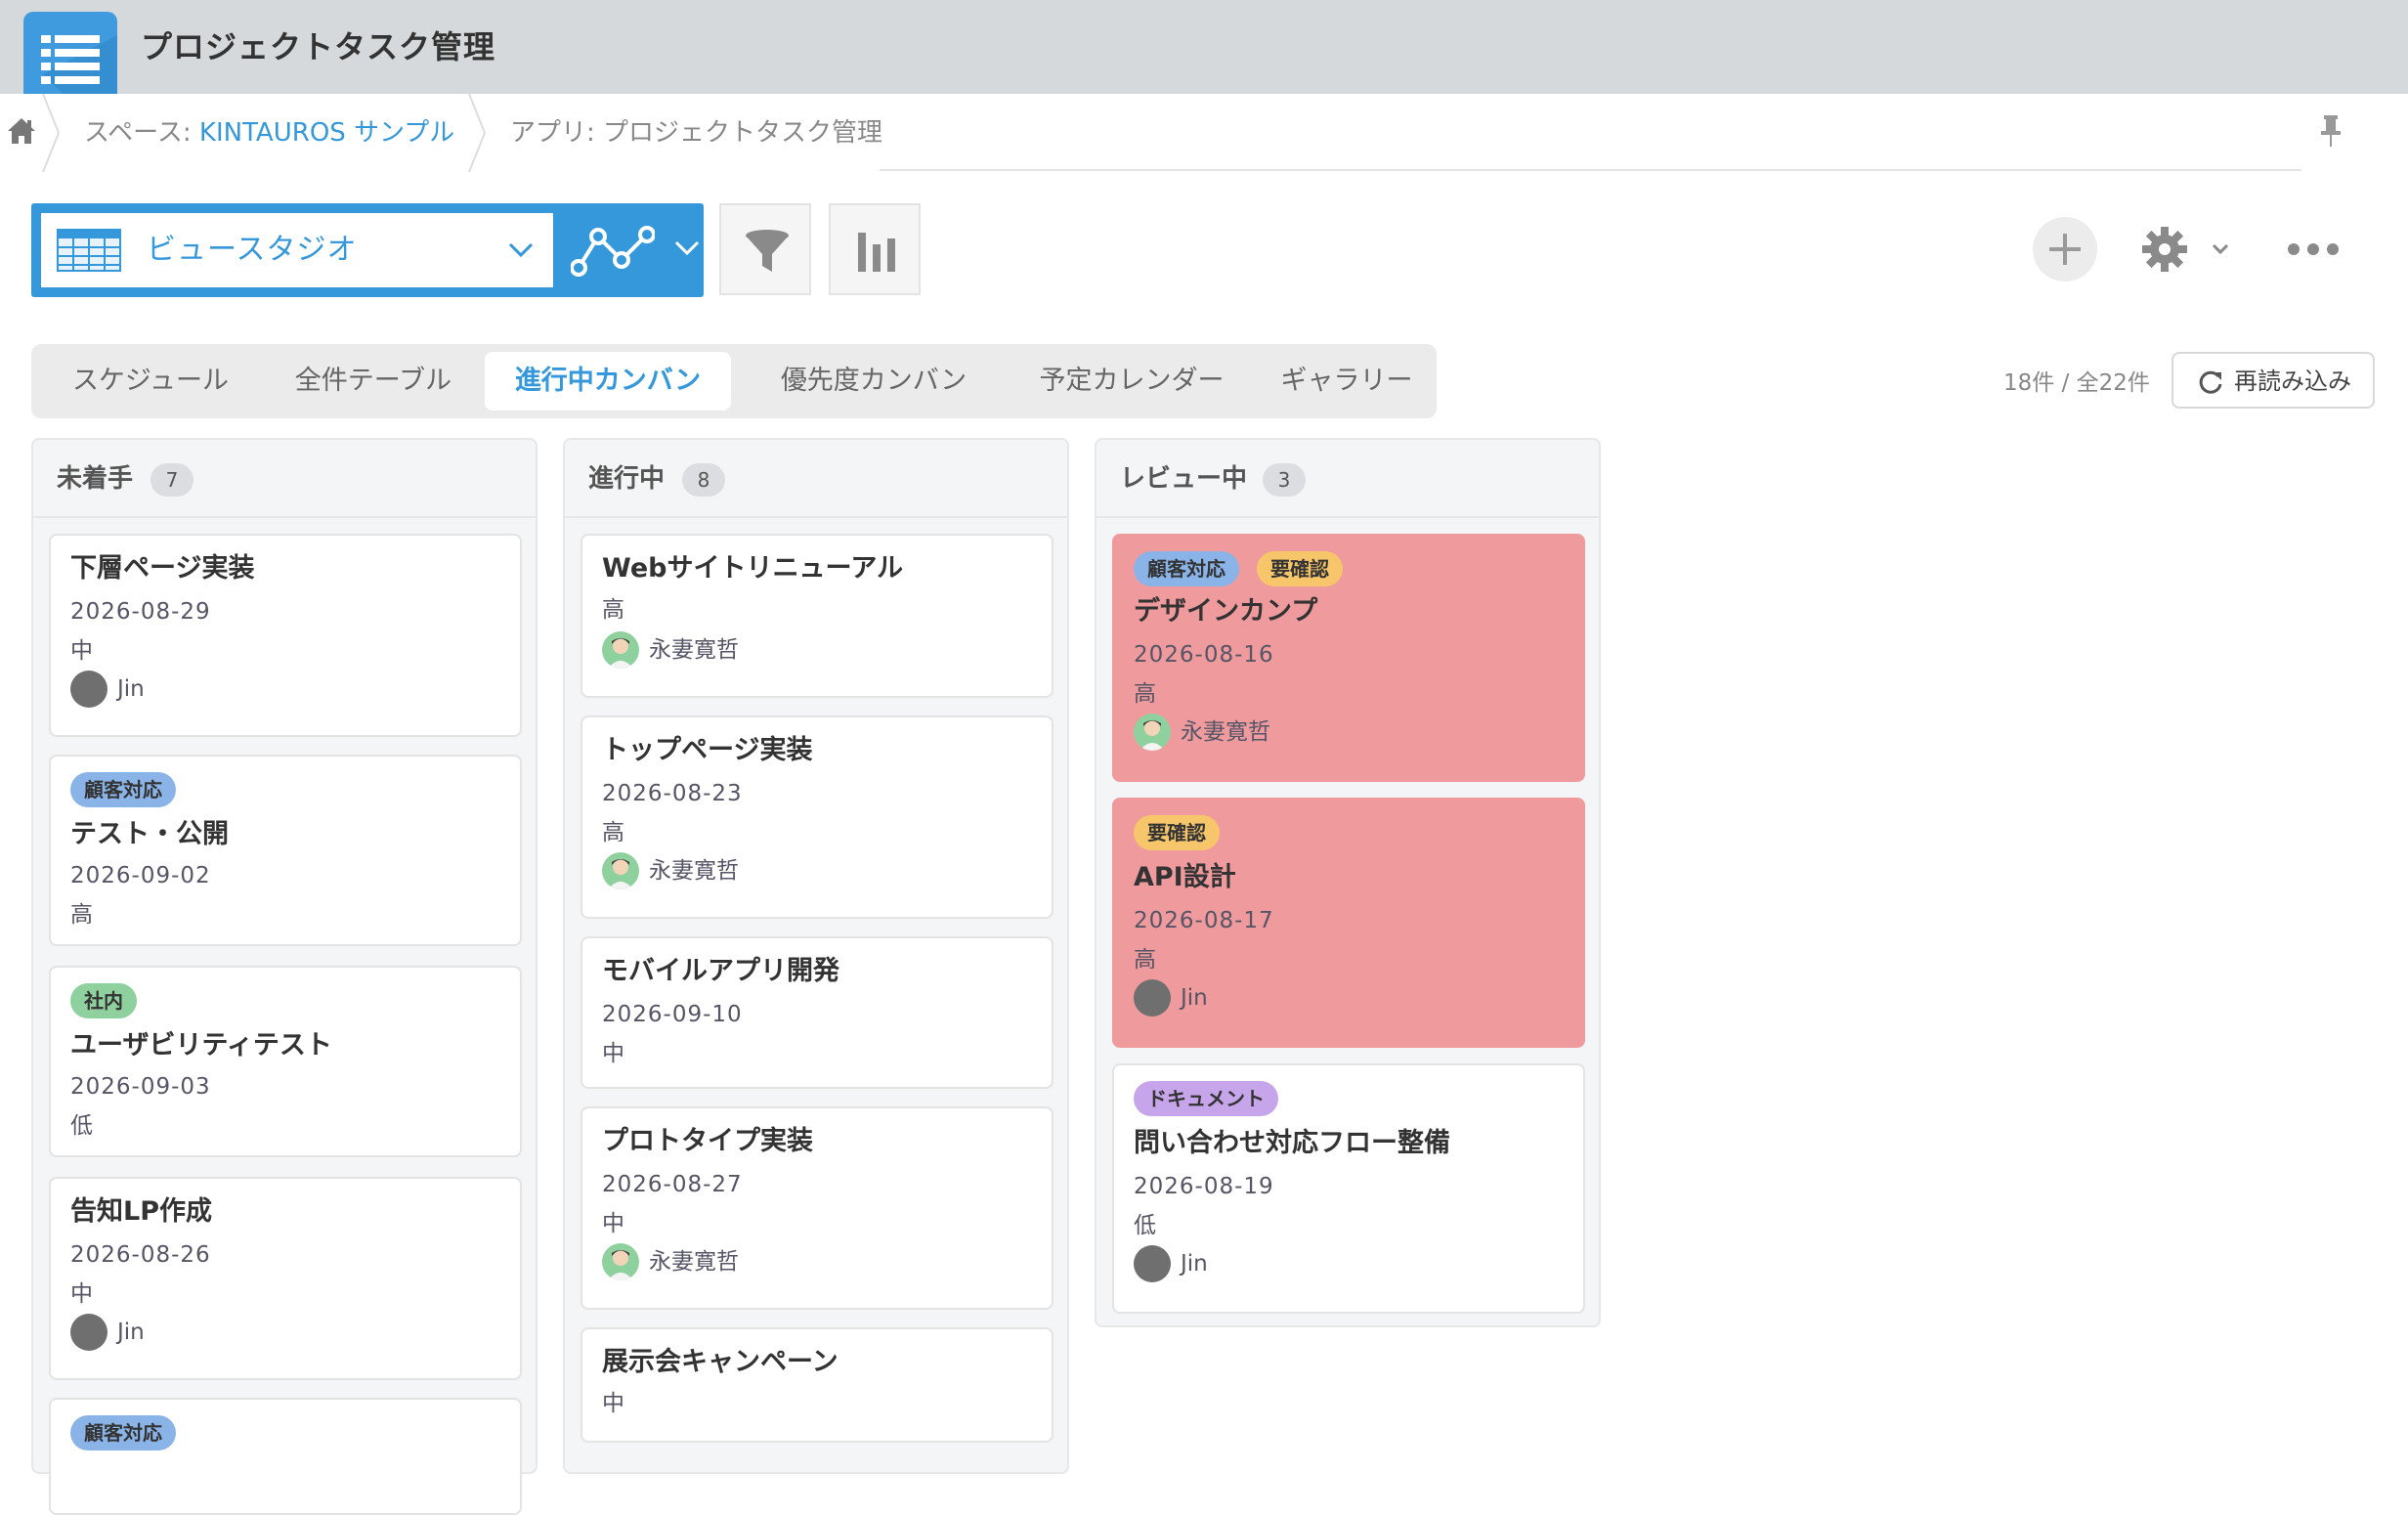 This screenshot has height=1515, width=2408. I want to click on view-select-dropdown: ビュースタジオ, so click(297, 250).